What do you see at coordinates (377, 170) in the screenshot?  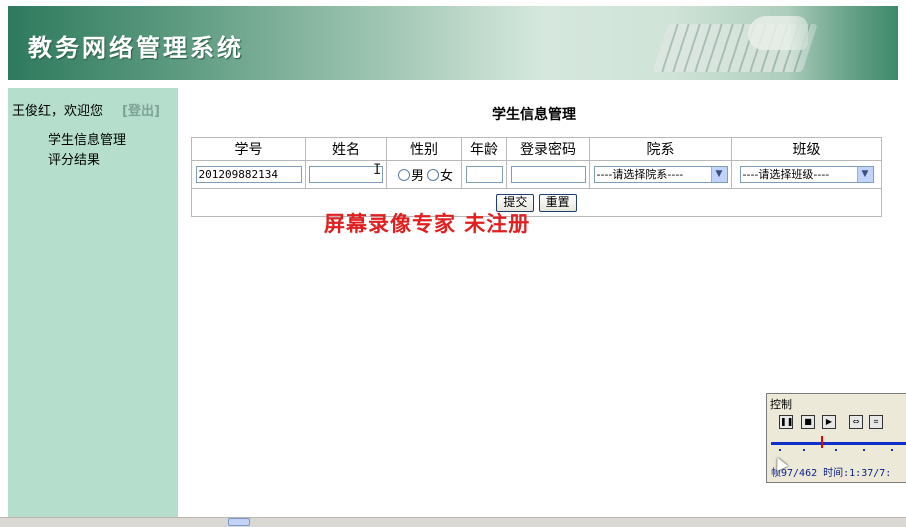 I see `text-cursor-icon: I` at bounding box center [377, 170].